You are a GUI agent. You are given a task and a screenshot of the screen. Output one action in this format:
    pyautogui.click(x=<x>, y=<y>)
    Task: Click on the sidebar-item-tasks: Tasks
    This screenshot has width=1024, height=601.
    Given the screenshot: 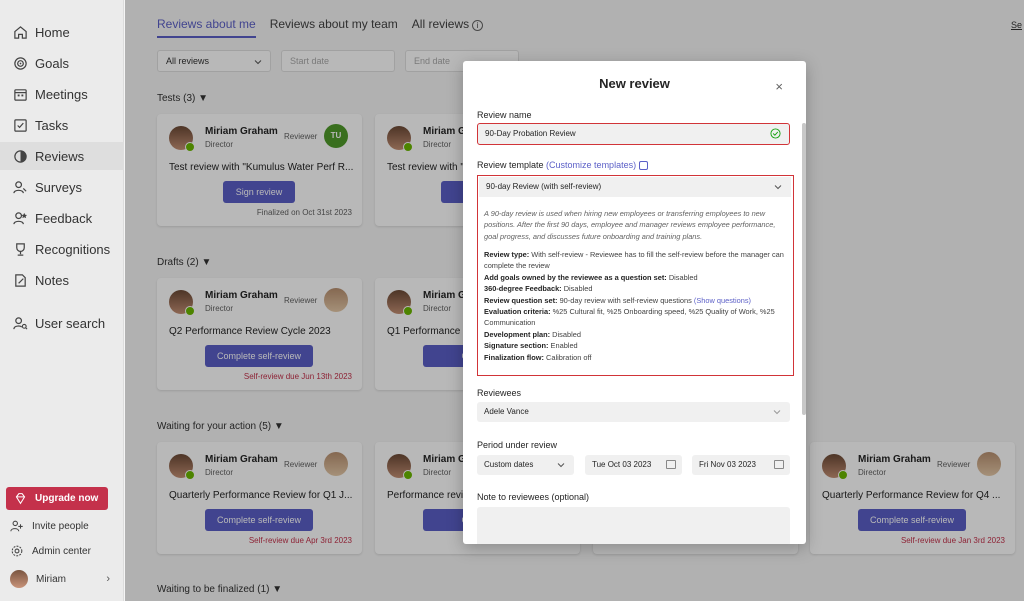 What is the action you would take?
    pyautogui.click(x=62, y=125)
    